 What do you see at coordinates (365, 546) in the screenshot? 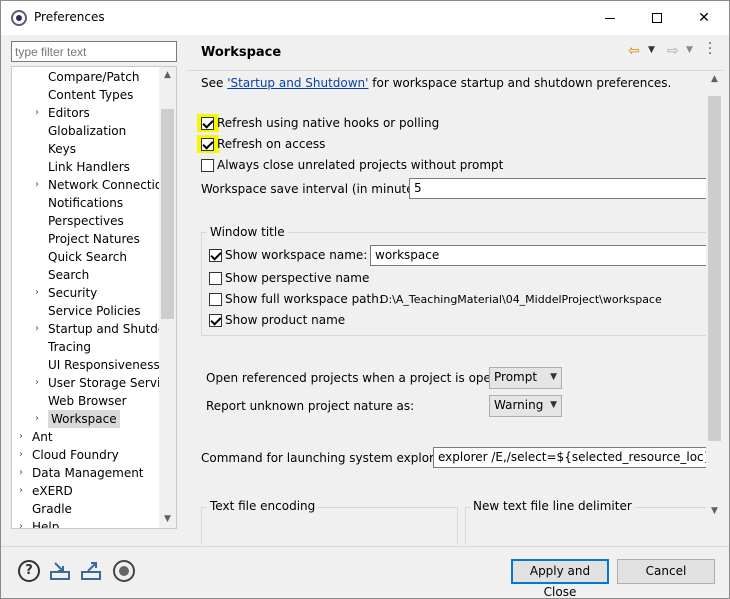
I see `divider` at bounding box center [365, 546].